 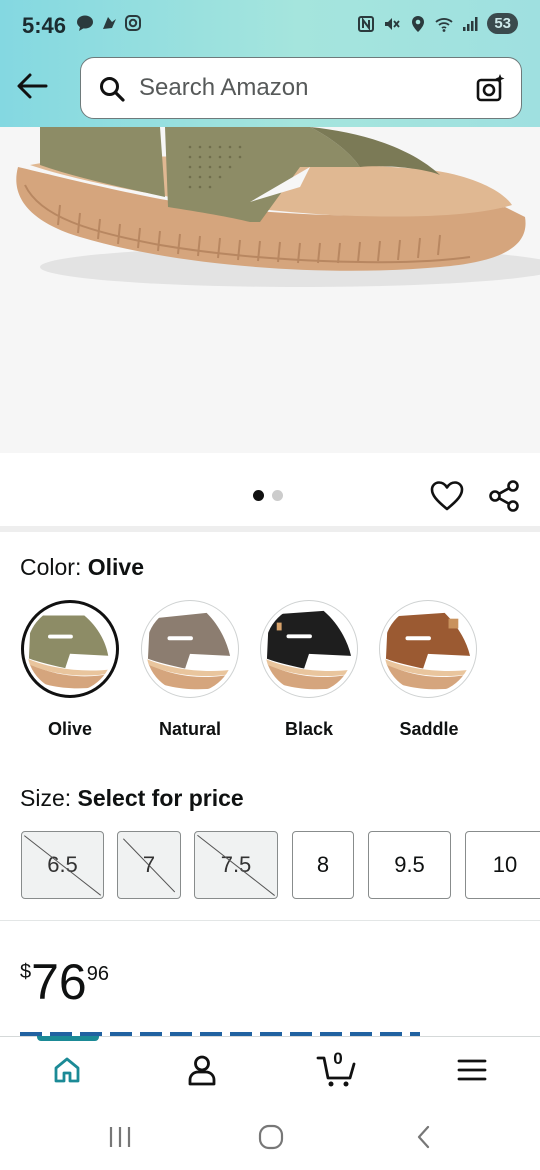 I want to click on size-option-8: 8, so click(x=323, y=865).